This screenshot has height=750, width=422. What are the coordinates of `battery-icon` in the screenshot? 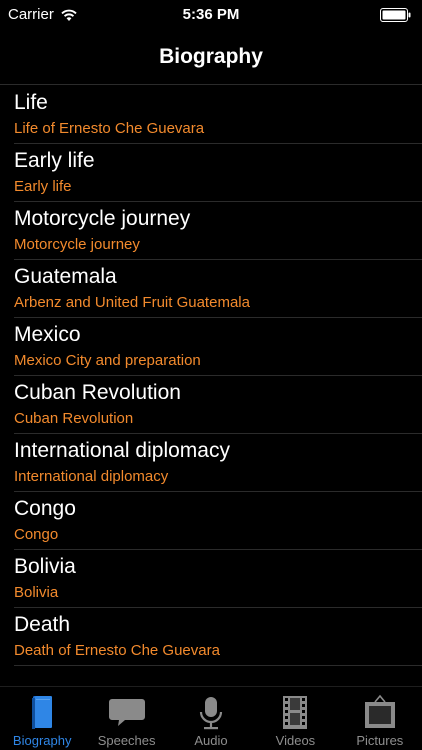 It's located at (395, 15).